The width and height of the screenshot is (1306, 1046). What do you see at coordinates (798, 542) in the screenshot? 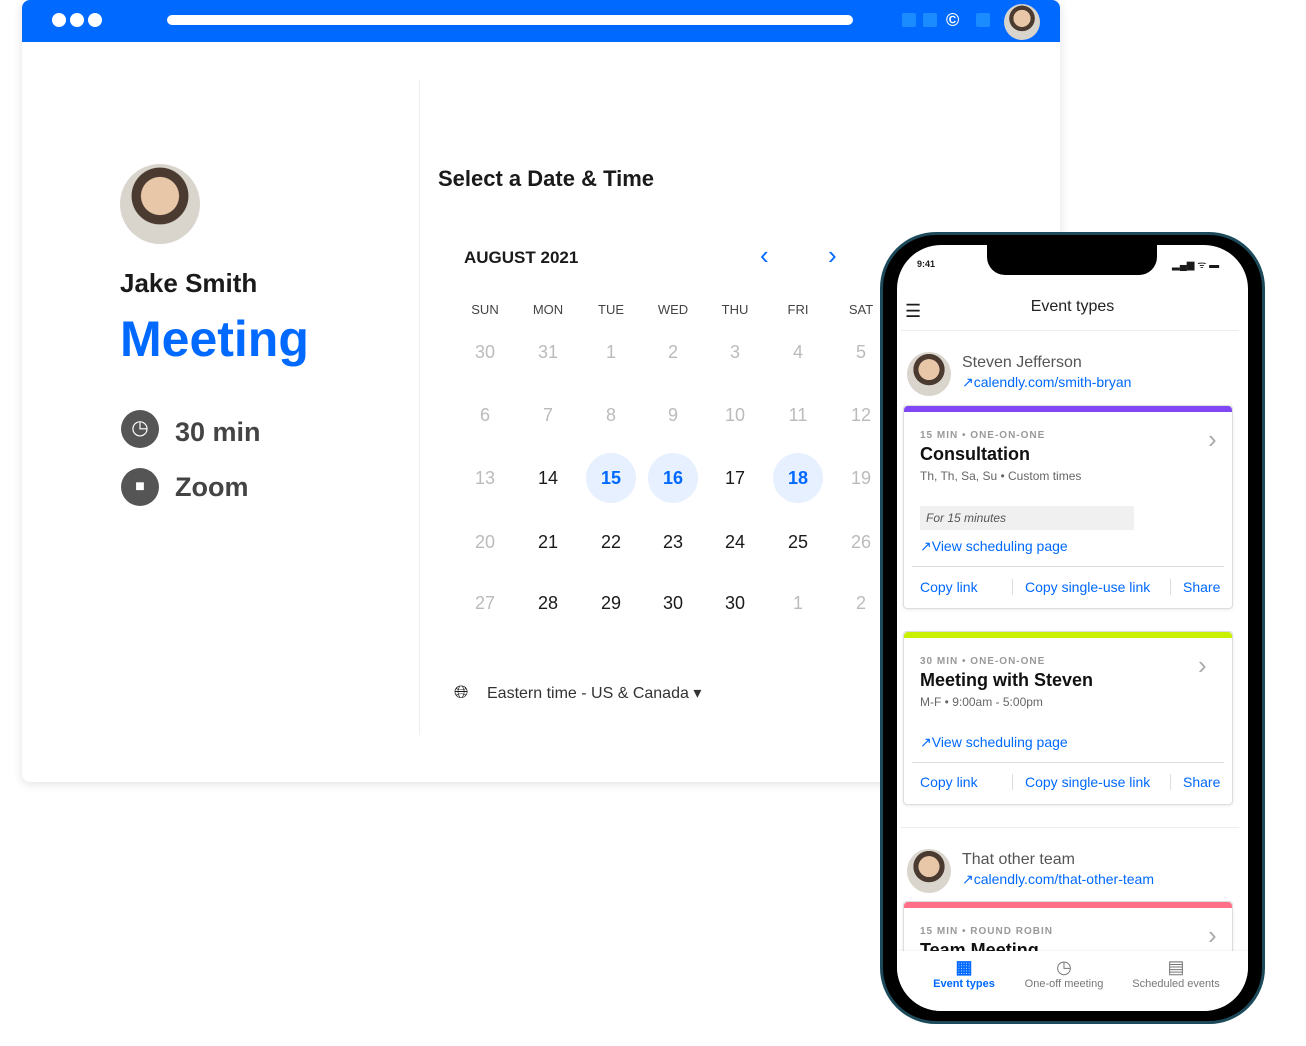
I see `calendar-day: 25` at bounding box center [798, 542].